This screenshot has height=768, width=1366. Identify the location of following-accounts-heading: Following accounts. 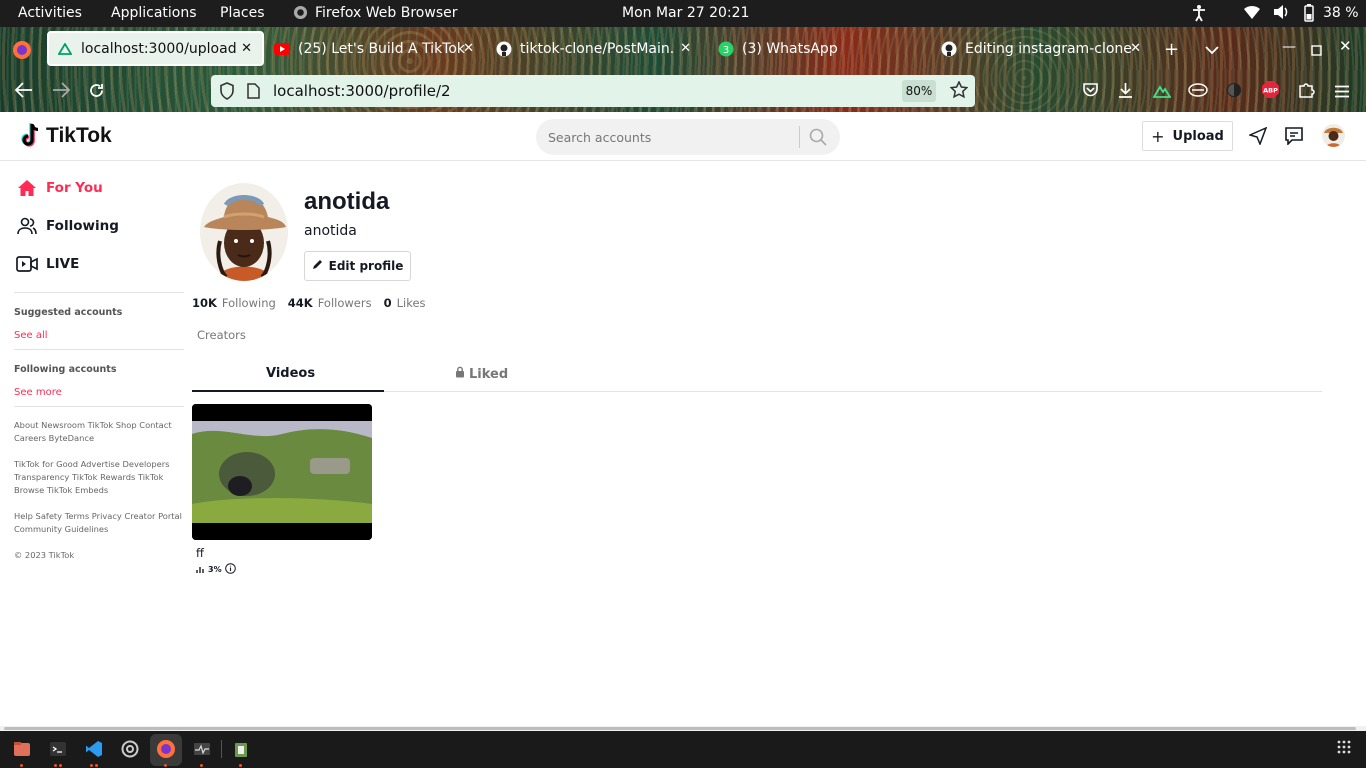
(65, 369).